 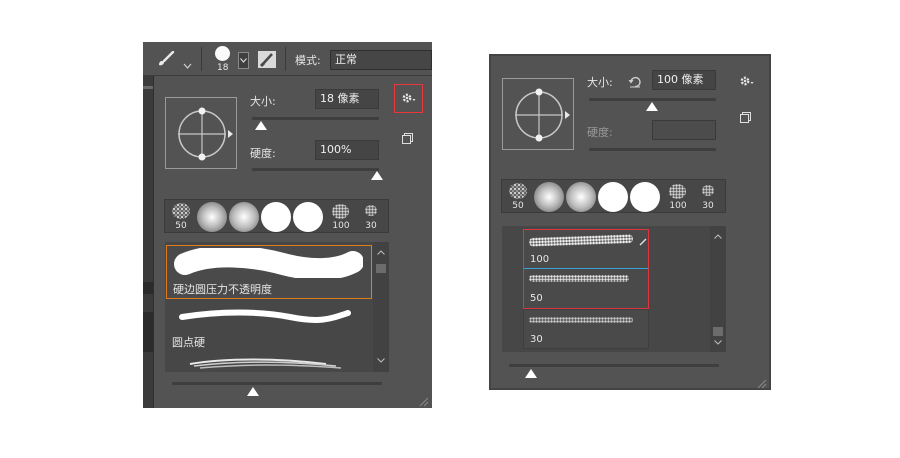 I want to click on brush-preset-dropdown, so click(x=243, y=60).